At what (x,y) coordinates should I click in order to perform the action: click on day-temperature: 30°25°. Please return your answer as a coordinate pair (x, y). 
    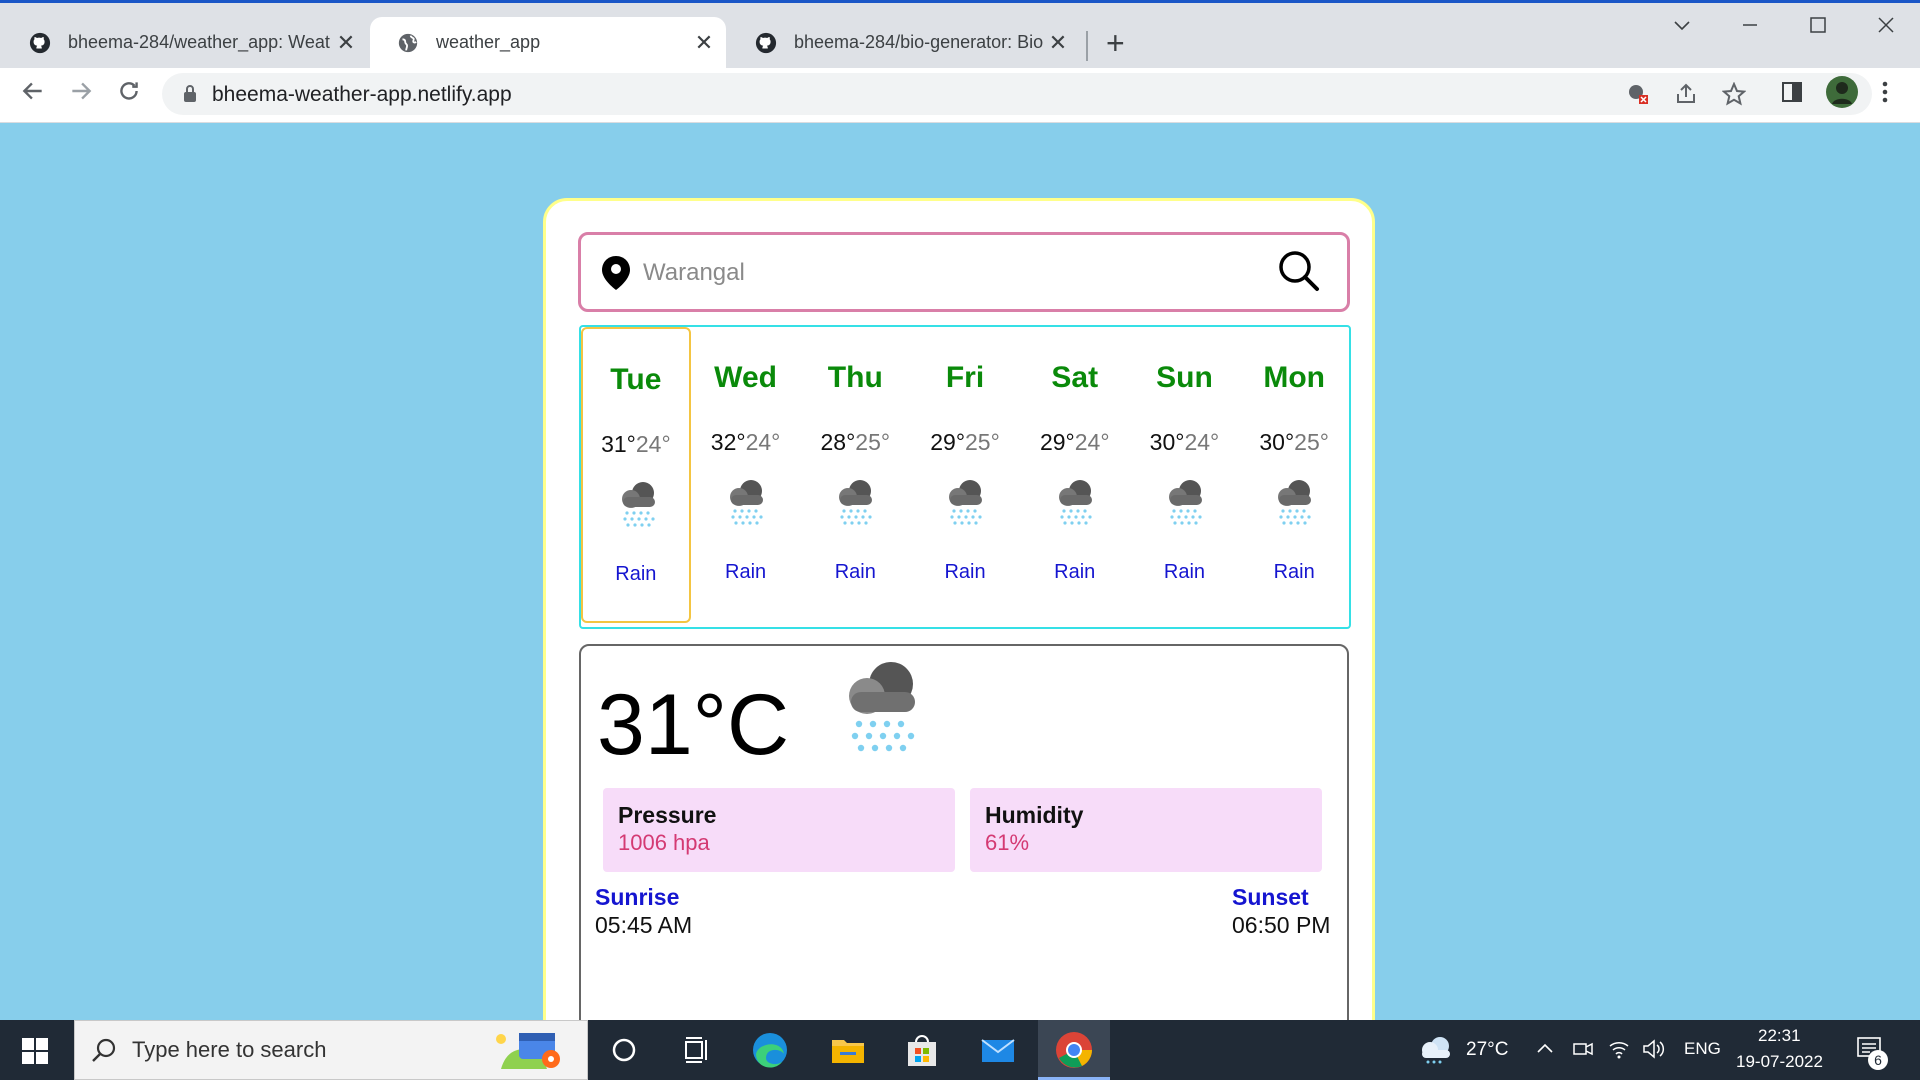
    Looking at the image, I should click on (1294, 442).